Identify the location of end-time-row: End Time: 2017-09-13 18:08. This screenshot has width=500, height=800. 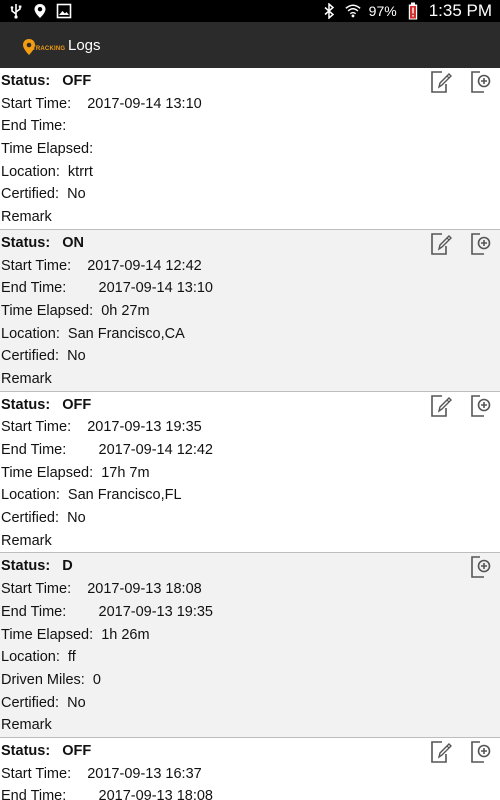
(250, 792).